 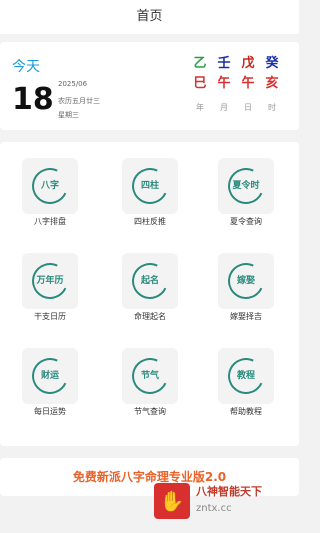 I want to click on feature-label: 八字排盘, so click(x=50, y=221).